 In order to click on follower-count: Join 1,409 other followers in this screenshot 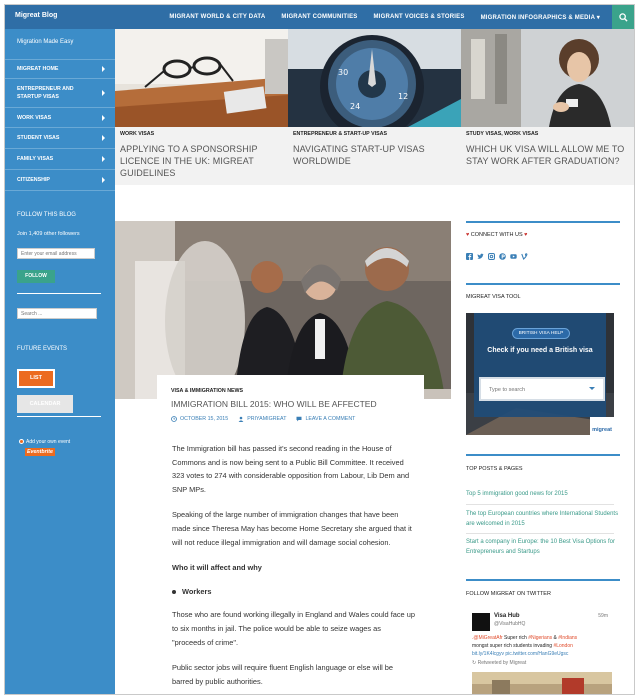, I will do `click(48, 234)`.